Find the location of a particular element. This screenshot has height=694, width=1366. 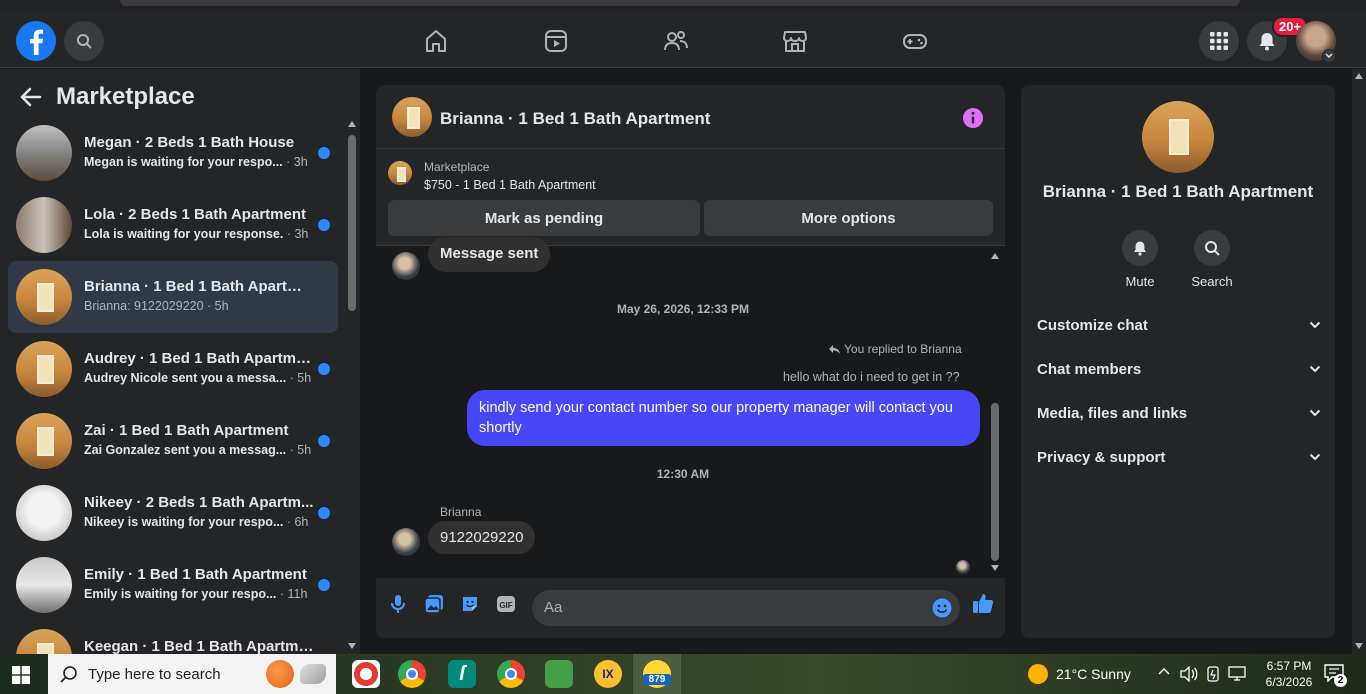

taskbar-search-box: Type here to search is located at coordinates (192, 674).